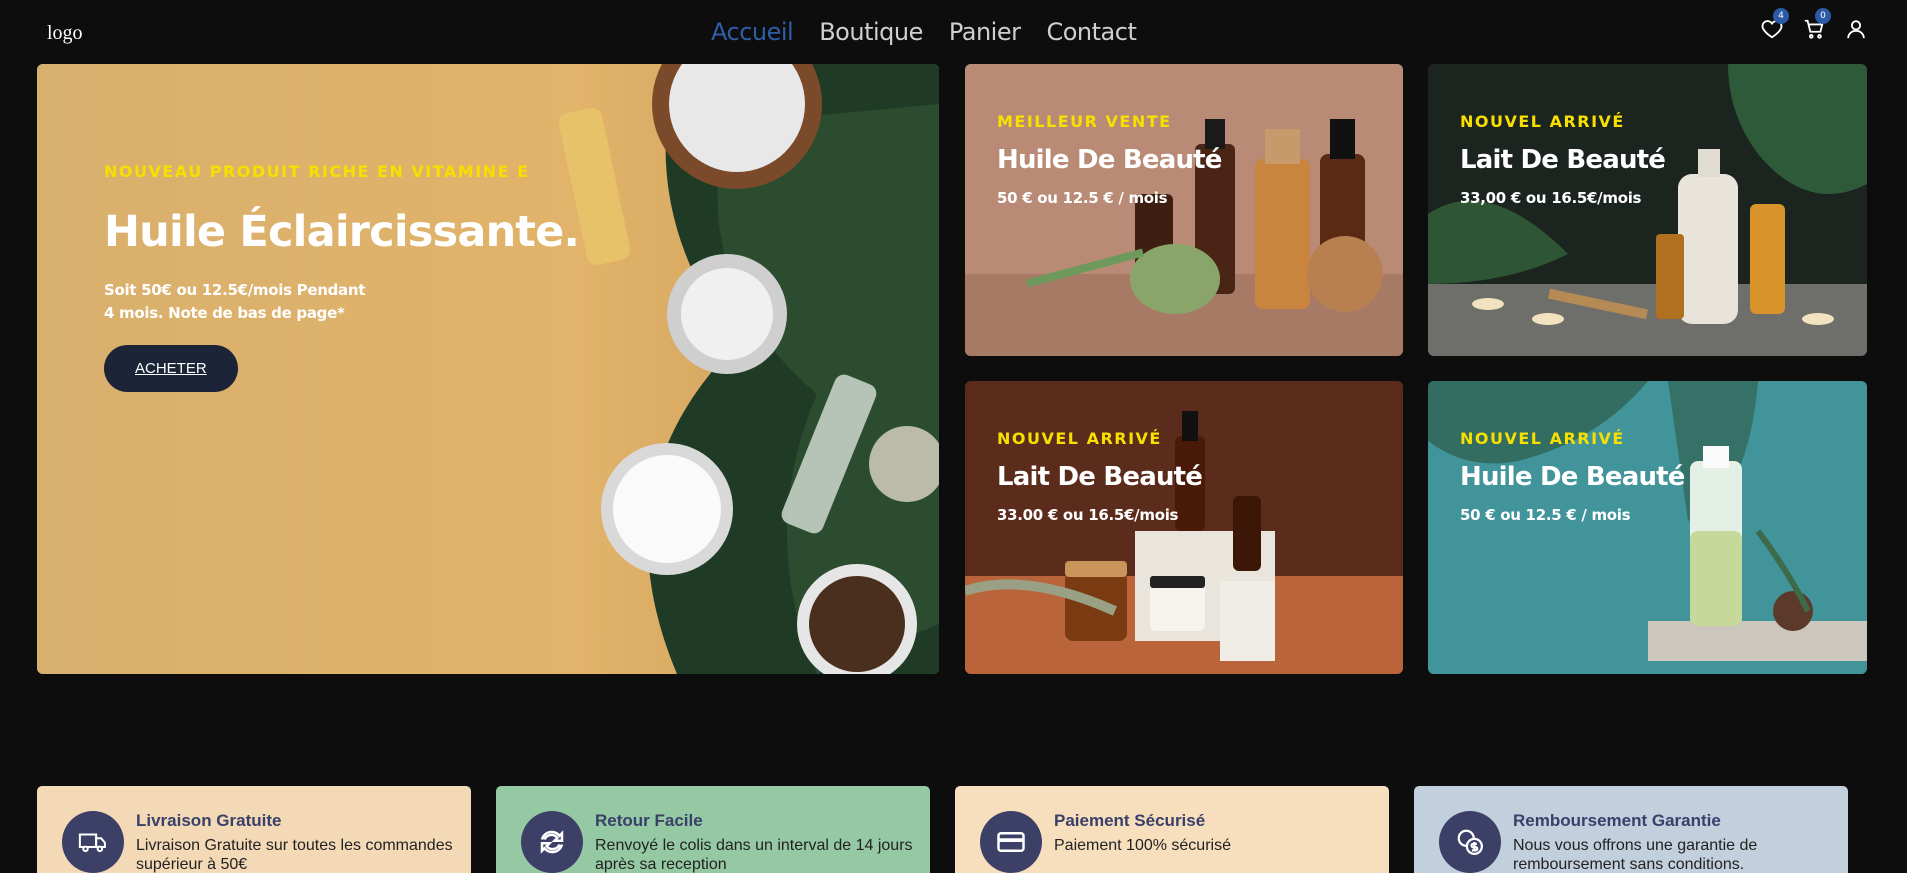 This screenshot has width=1907, height=873. Describe the element at coordinates (224, 313) in the screenshot. I see `hero-subtitle-line2: 4 mois. Note de bas de page*` at that location.